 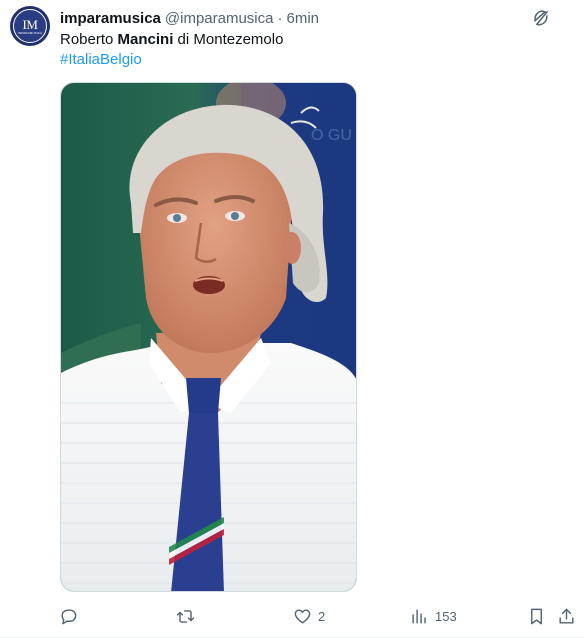 I want to click on svg-text: O GU, so click(x=331, y=135).